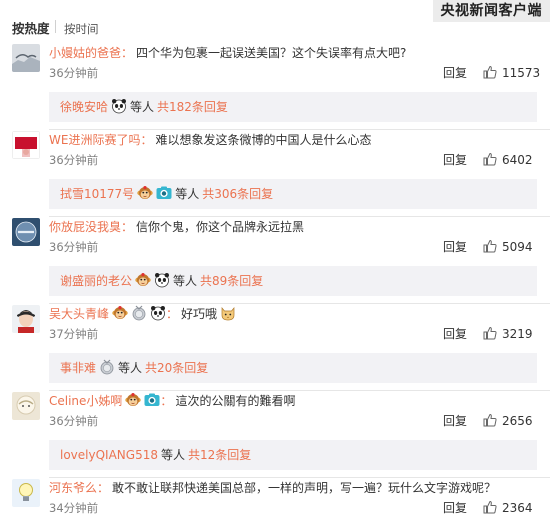  I want to click on sub-reply-total: 共12条回复, so click(219, 455).